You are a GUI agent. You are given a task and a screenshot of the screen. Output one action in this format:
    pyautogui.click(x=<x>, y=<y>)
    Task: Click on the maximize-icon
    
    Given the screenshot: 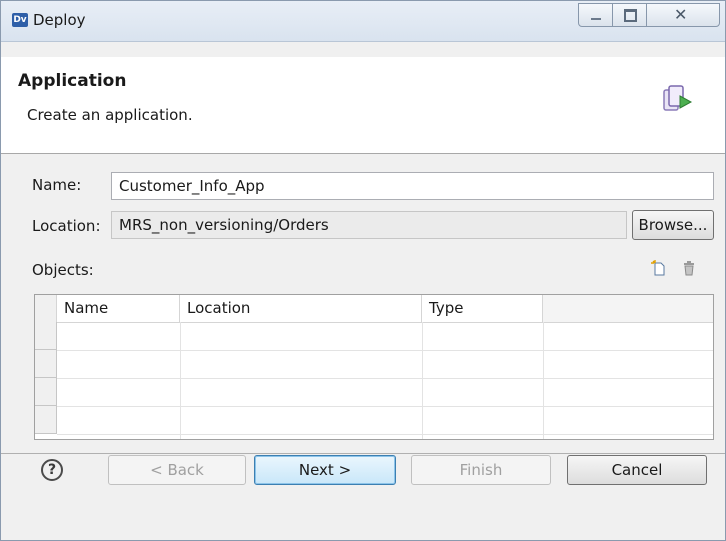 What is the action you would take?
    pyautogui.click(x=630, y=15)
    